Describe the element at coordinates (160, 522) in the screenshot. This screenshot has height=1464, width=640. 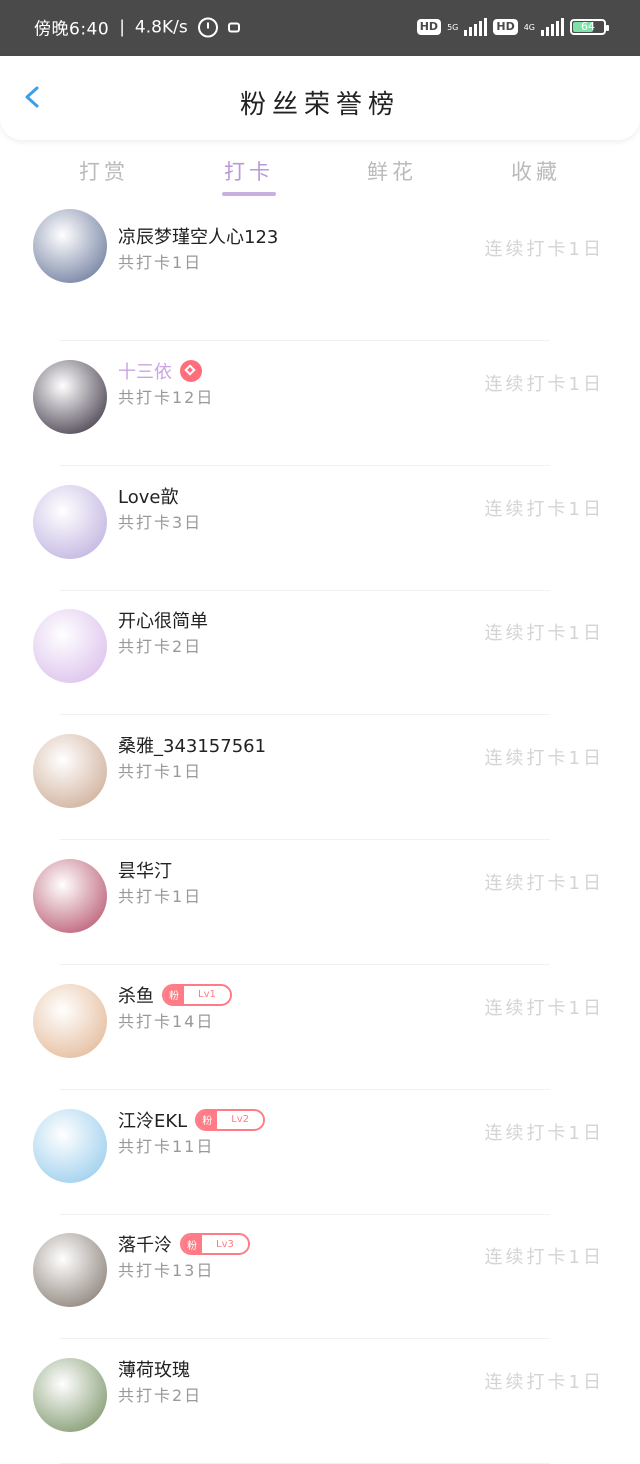
I see `total-checkin-days: 共打卡3日` at that location.